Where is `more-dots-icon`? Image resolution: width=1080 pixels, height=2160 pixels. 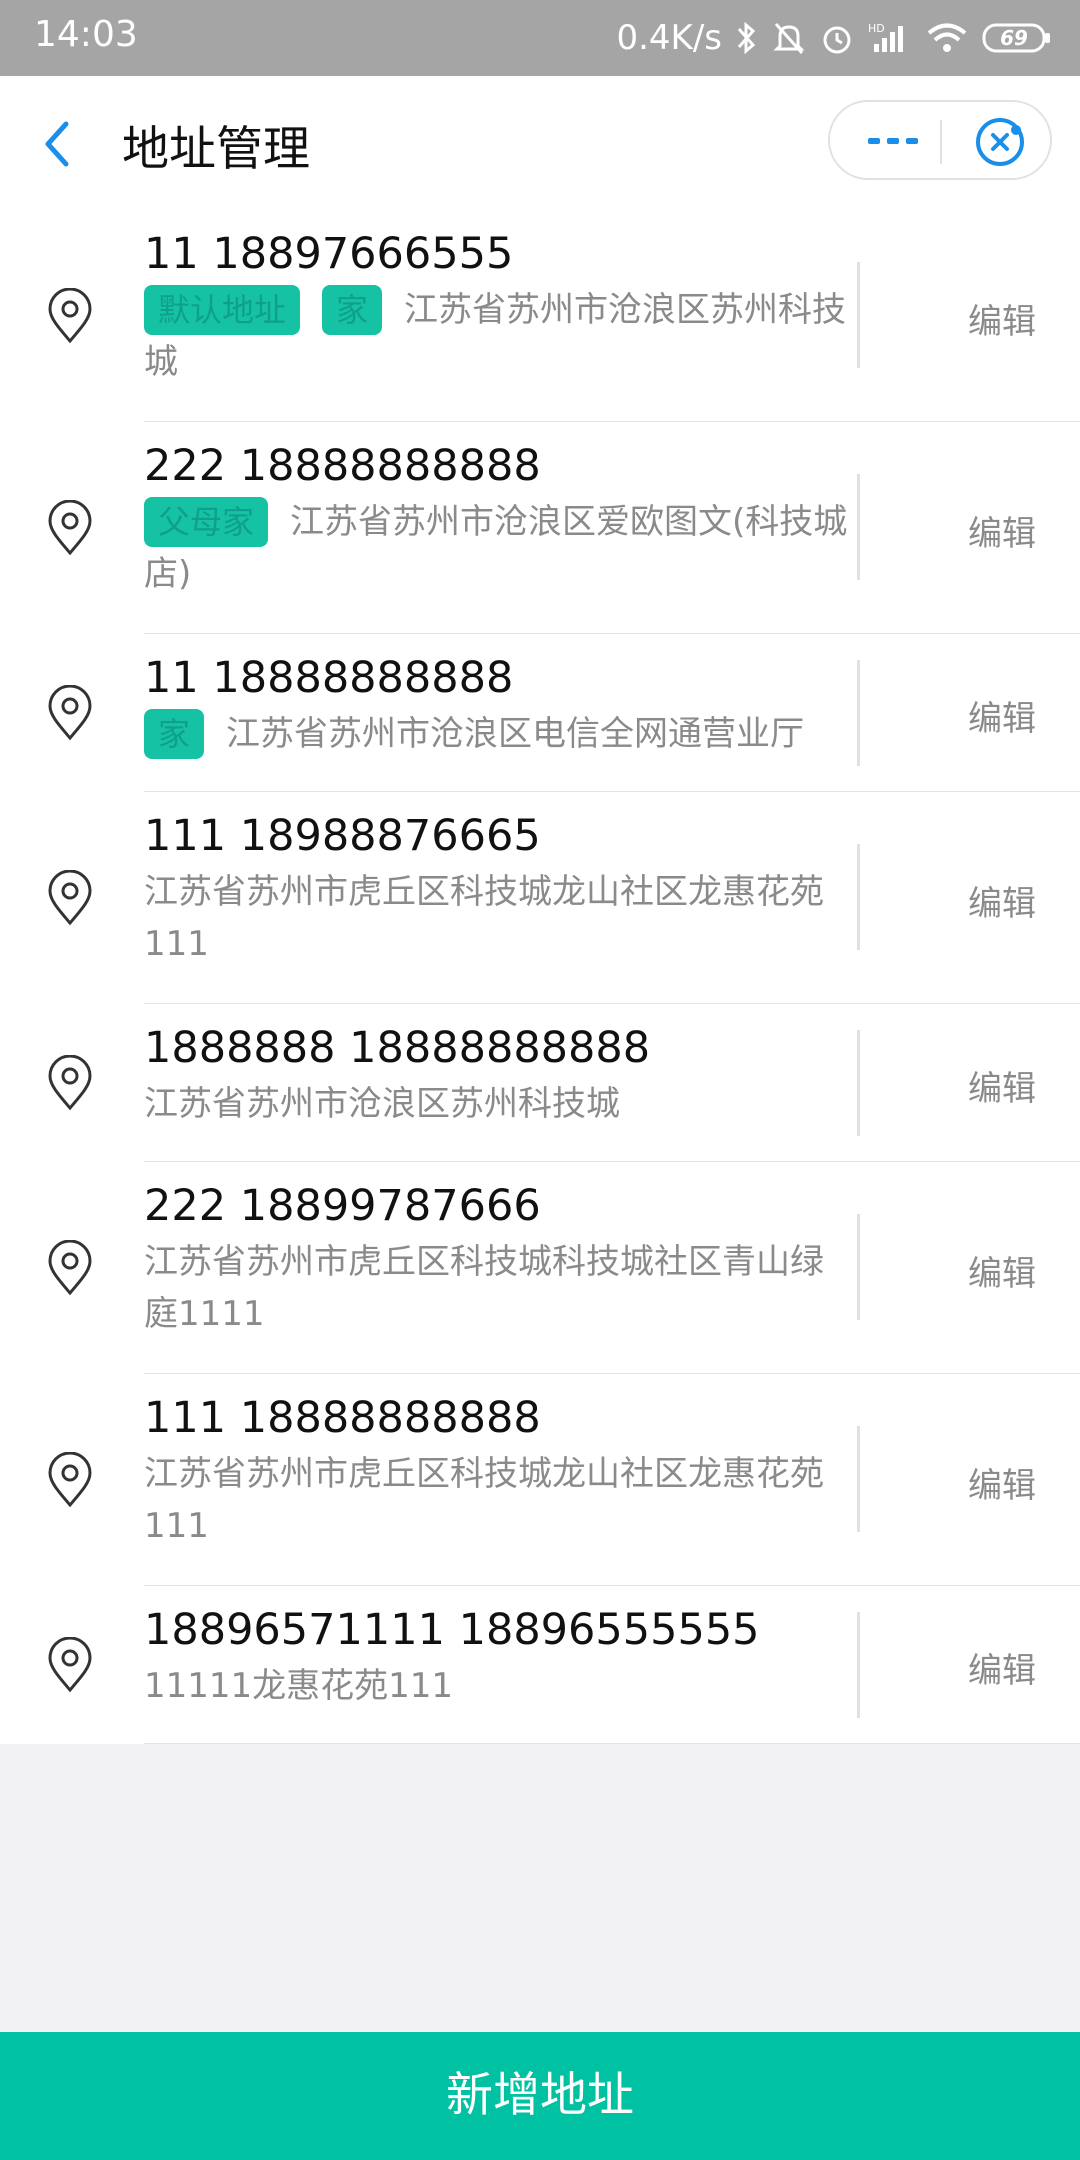
more-dots-icon is located at coordinates (893, 141).